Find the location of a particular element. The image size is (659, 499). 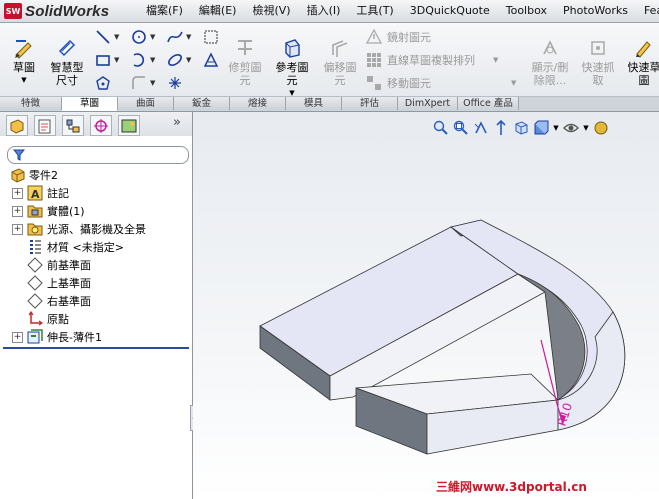

arc-dropdown-icon: ▼ is located at coordinates (152, 60).